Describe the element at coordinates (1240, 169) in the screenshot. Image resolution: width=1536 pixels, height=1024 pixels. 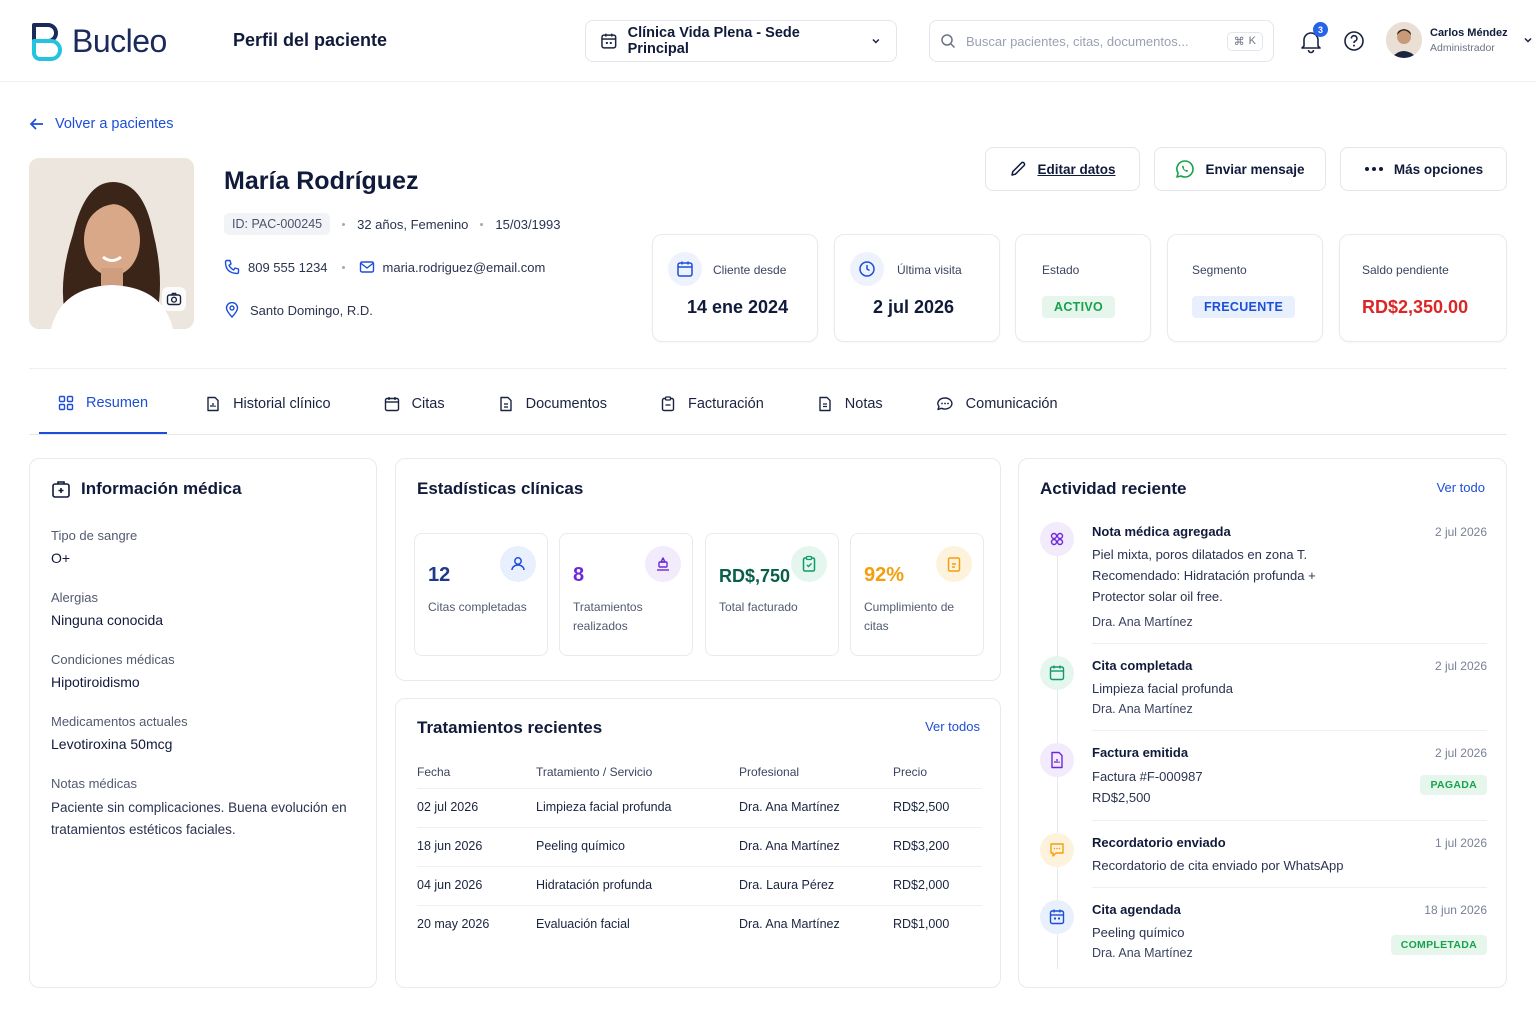
I see `send-message-button: Enviar mensaje` at that location.